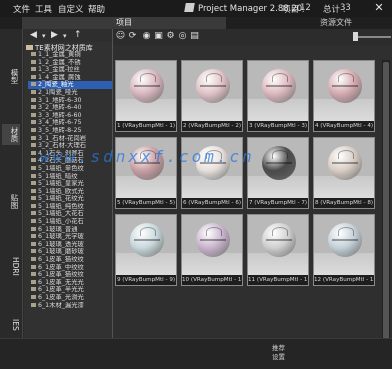 The image size is (392, 369). Describe the element at coordinates (170, 36) in the screenshot. I see `settings-icon: ⚙` at that location.